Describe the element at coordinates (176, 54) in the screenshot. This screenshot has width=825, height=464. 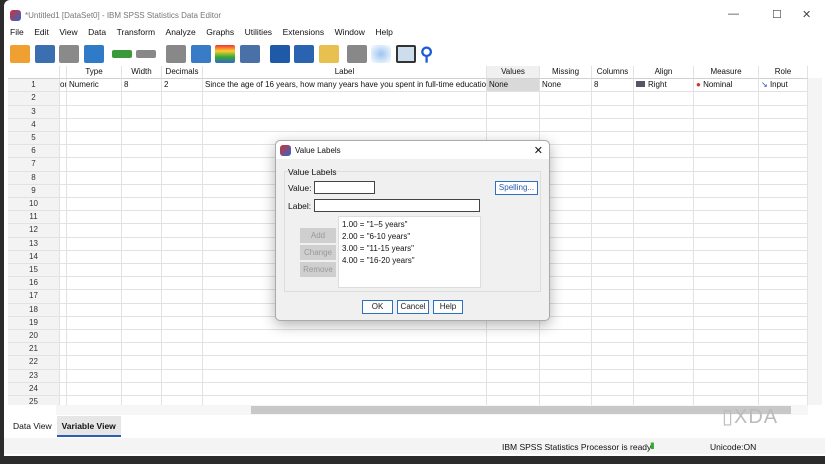
I see `goto-case-icon` at that location.